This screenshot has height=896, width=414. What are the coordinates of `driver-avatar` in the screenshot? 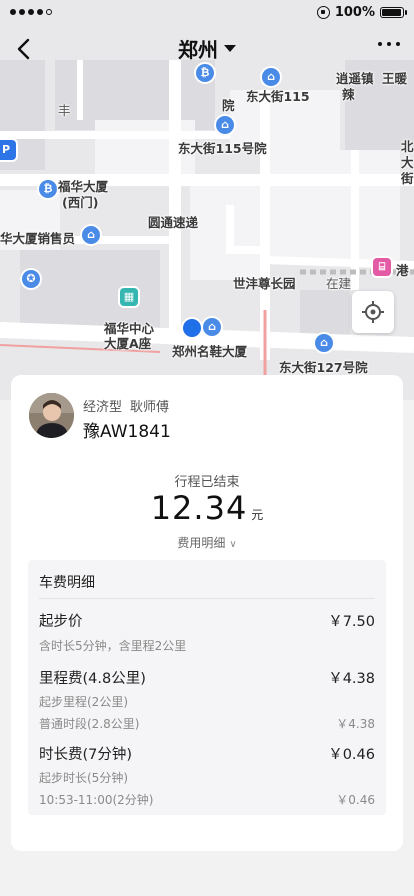 It's located at (51, 415).